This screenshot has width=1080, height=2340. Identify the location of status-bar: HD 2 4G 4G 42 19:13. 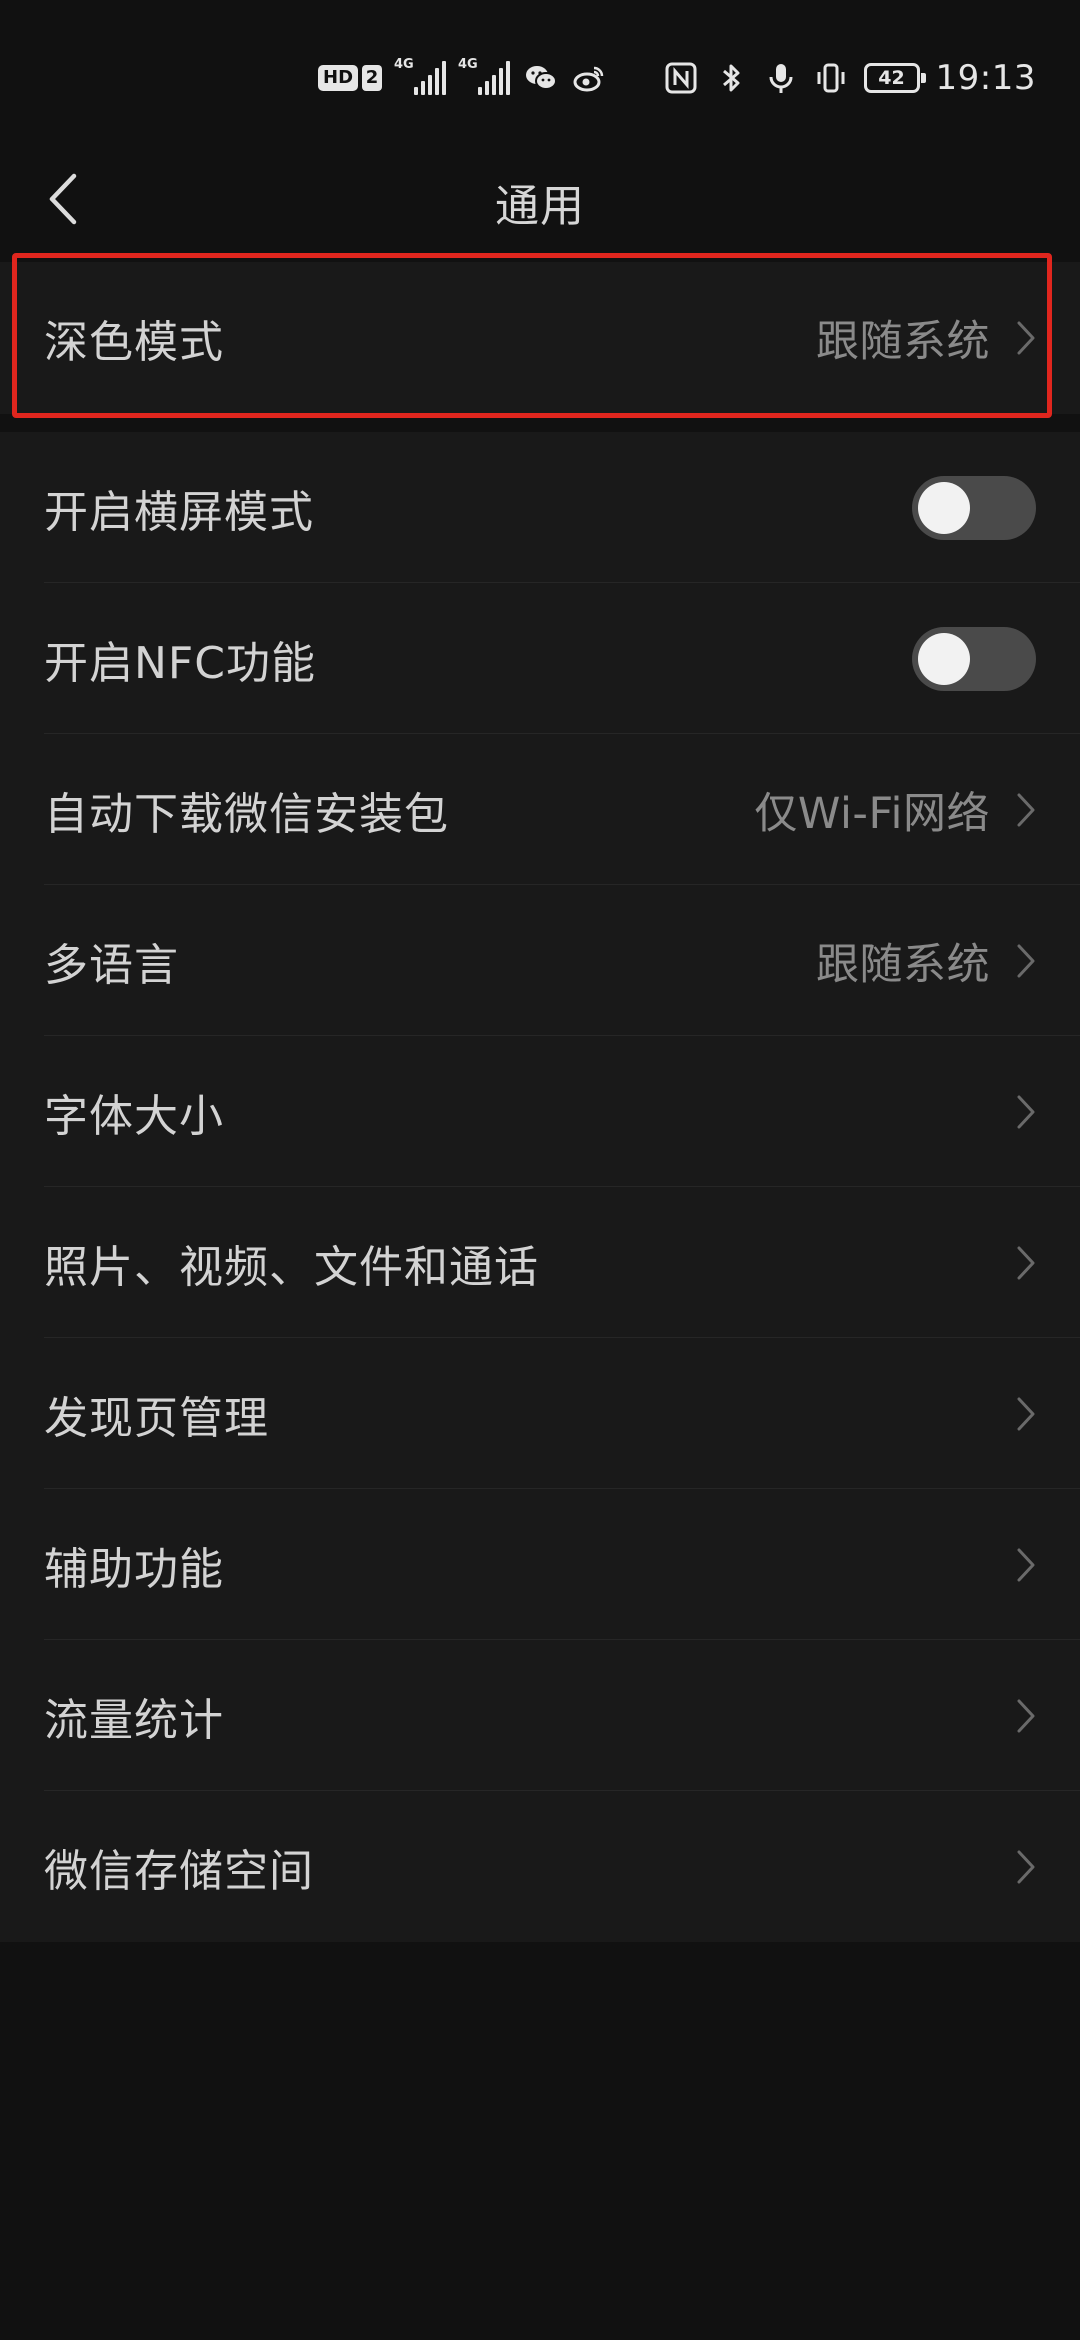
(540, 75).